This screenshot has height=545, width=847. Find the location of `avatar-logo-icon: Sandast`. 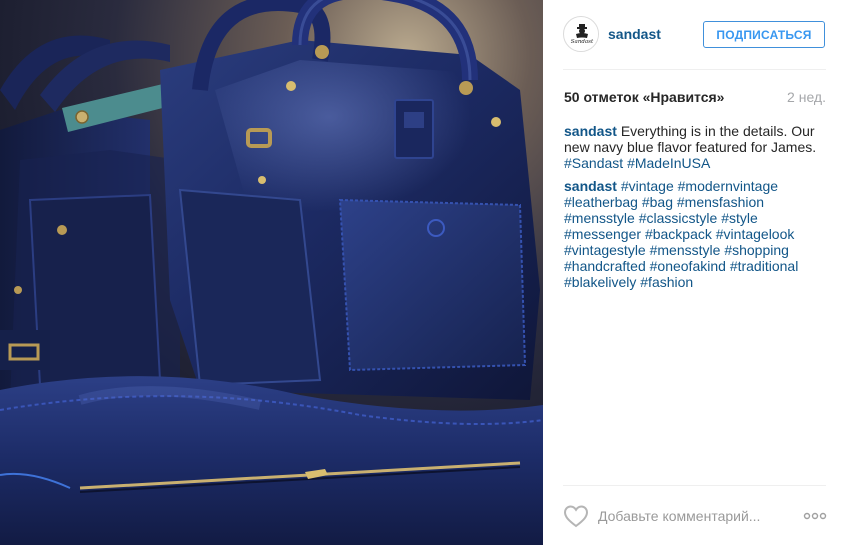

avatar-logo-icon: Sandast is located at coordinates (581, 34).